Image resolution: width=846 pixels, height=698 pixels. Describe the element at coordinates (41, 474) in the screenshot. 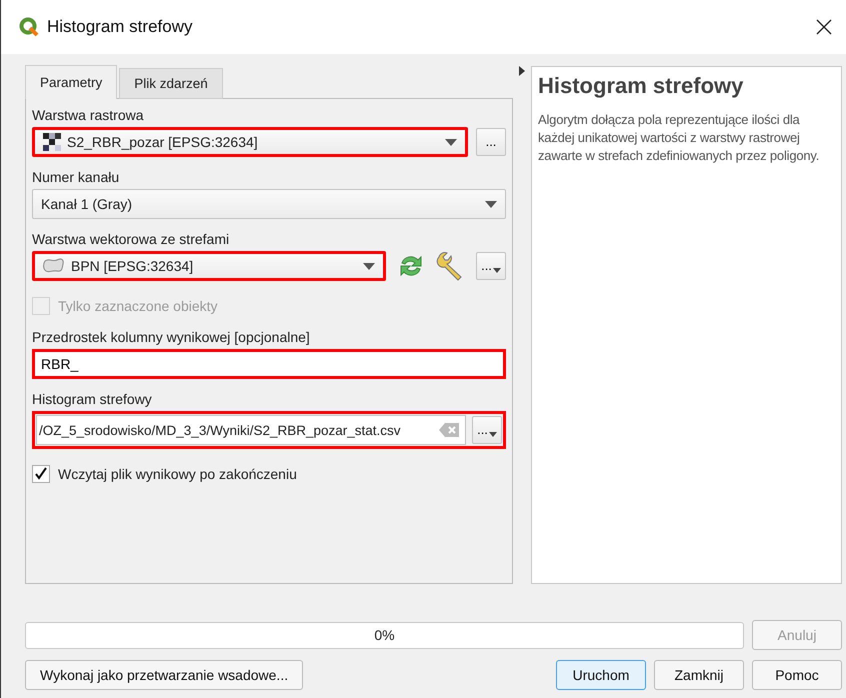

I see `checkbox` at that location.